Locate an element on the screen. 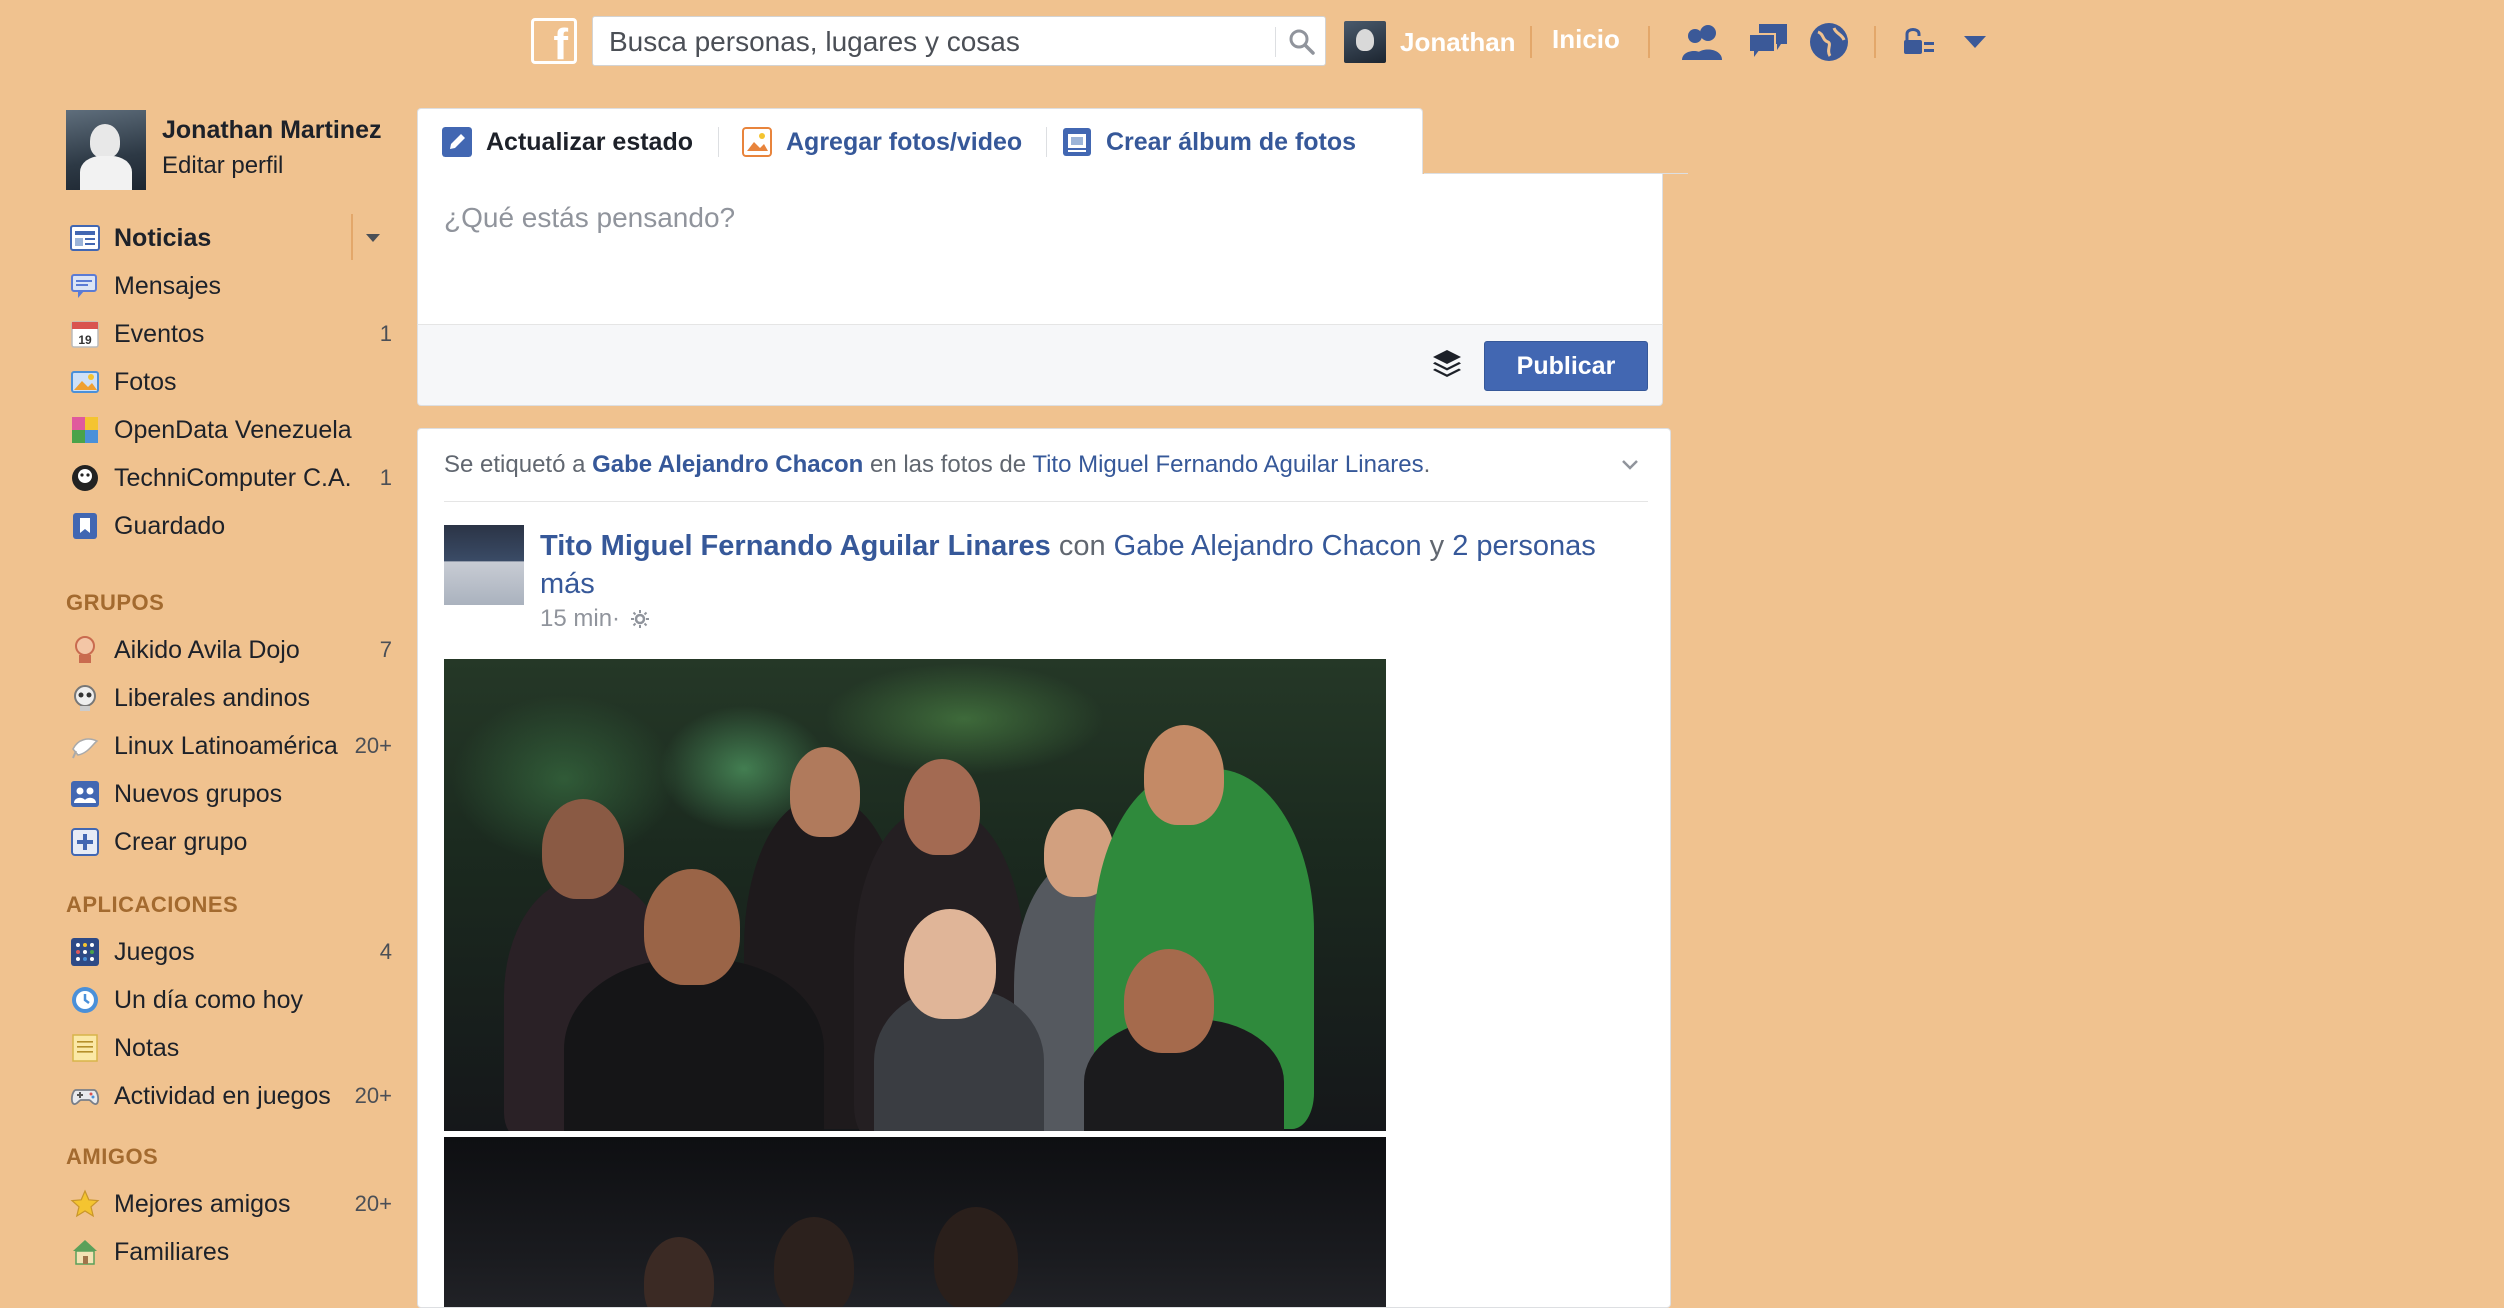  sidebar-item-linux-latinoamerica: Linux Latinoamérica 20+ is located at coordinates (229, 746).